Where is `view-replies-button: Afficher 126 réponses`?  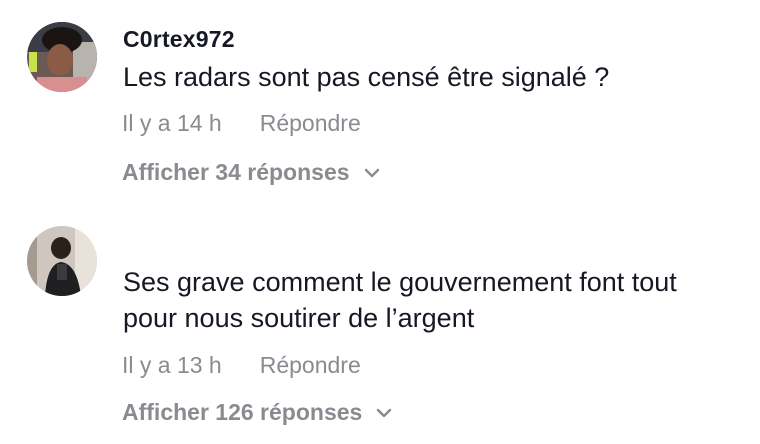 view-replies-button: Afficher 126 réponses is located at coordinates (257, 412).